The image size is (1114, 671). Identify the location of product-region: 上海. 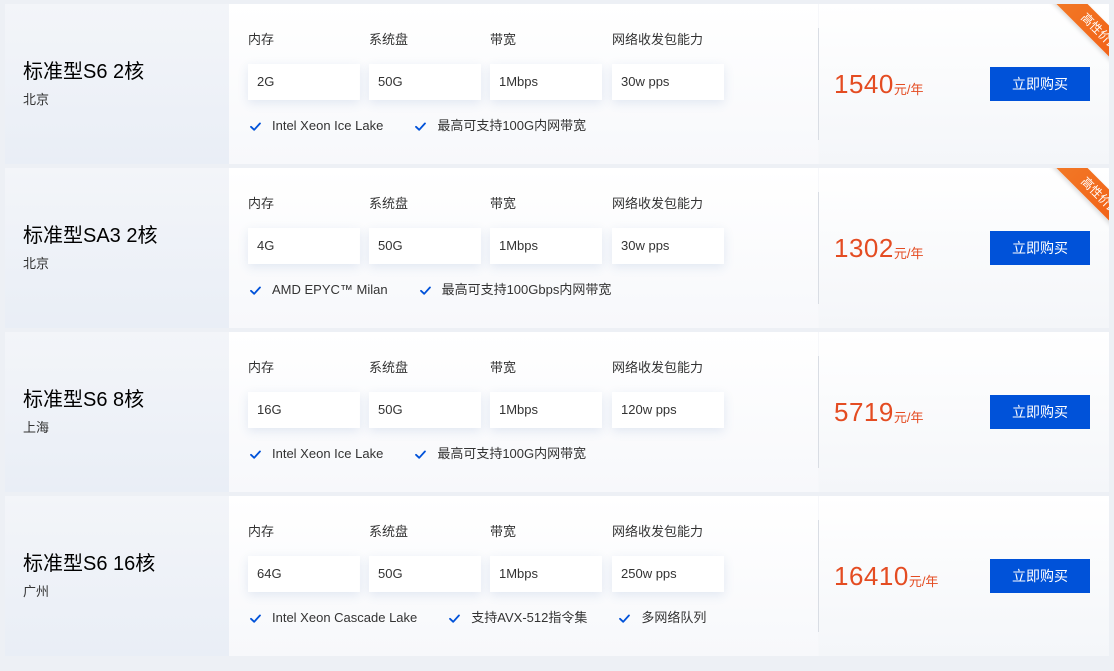
(36, 427).